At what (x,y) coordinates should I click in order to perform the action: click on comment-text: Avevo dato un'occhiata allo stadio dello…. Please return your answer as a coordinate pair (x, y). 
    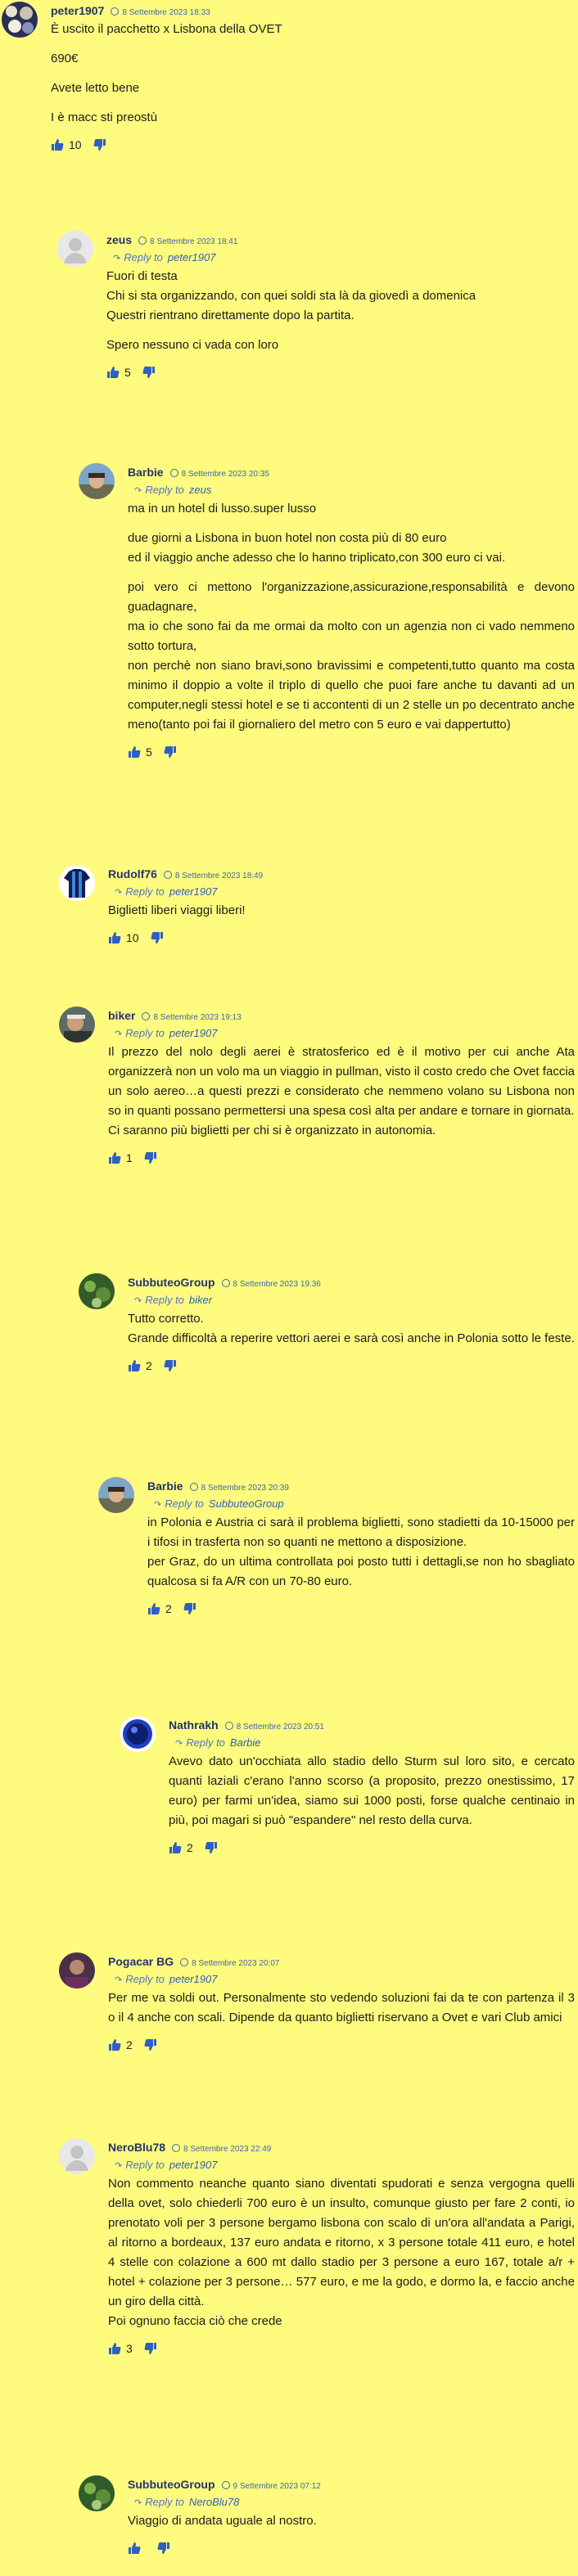
    Looking at the image, I should click on (372, 1791).